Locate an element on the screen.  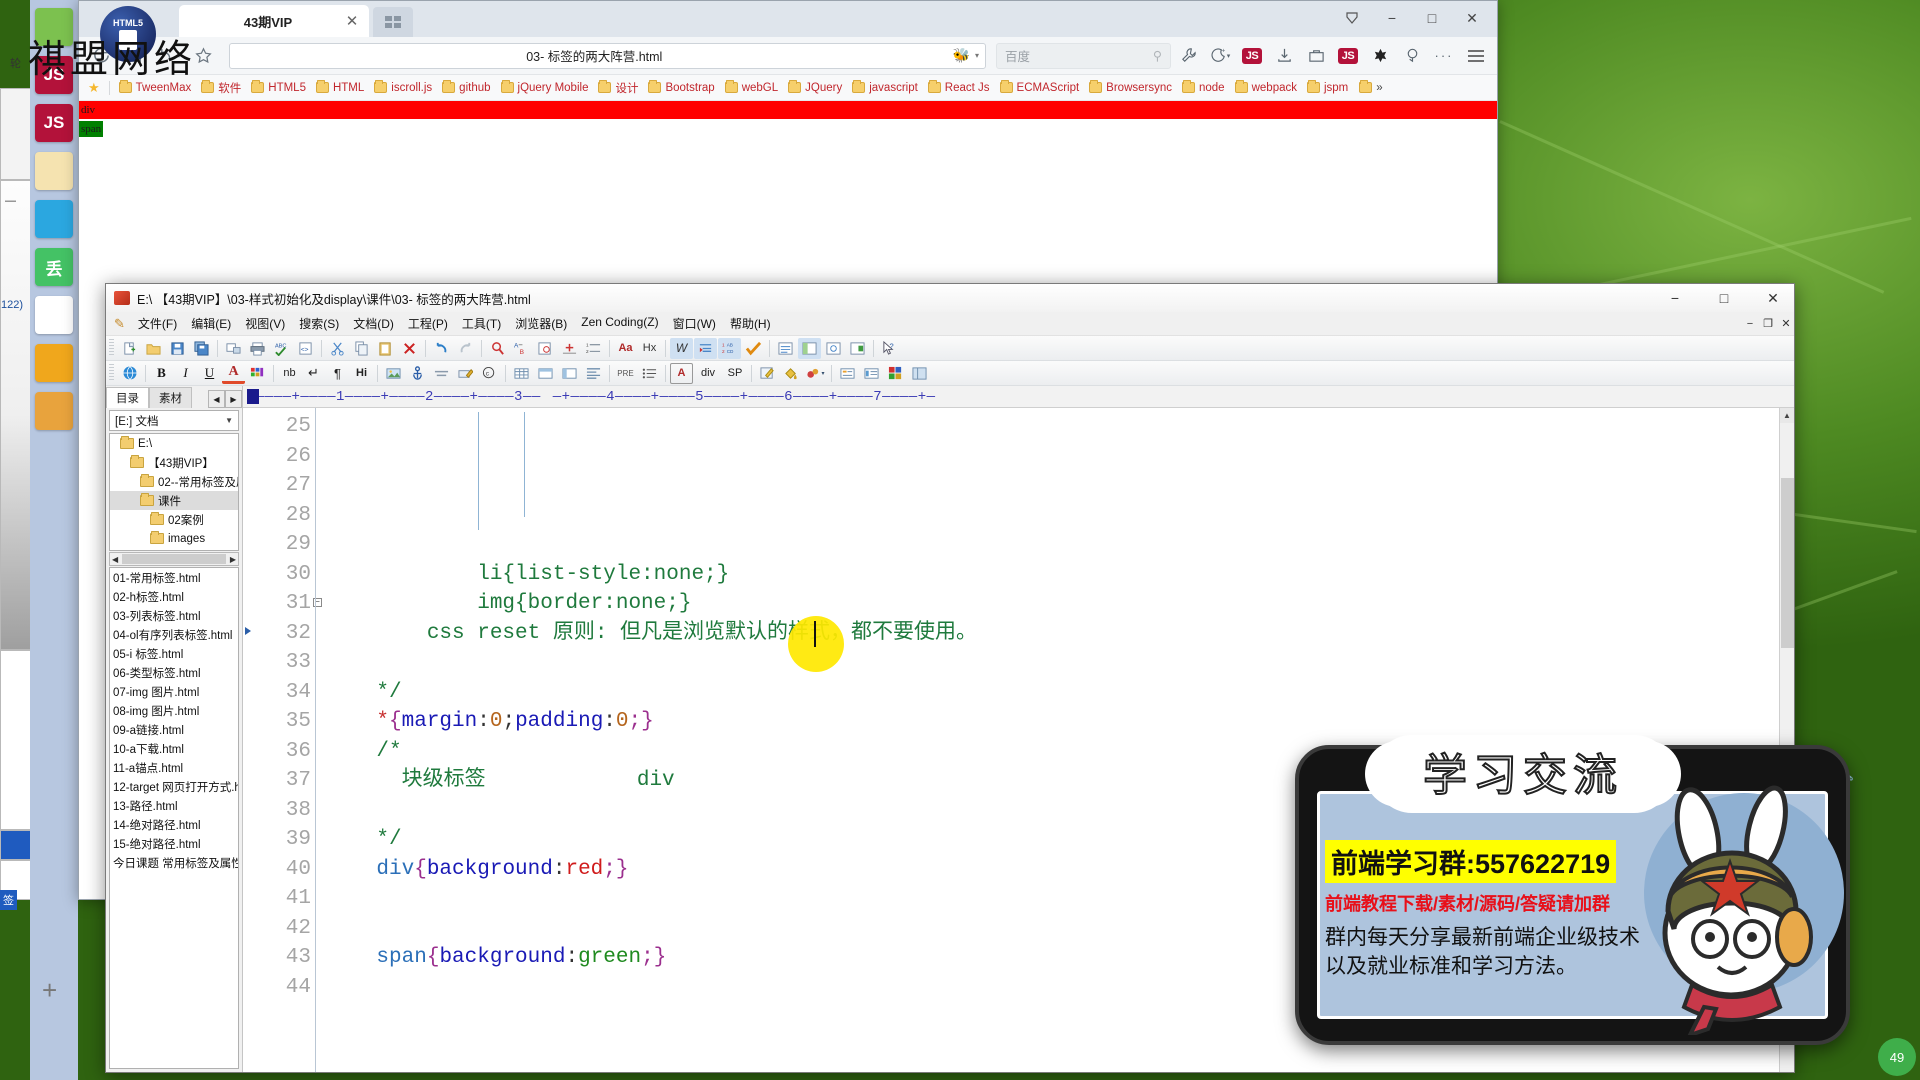
tab-list-button is located at coordinates (393, 22).